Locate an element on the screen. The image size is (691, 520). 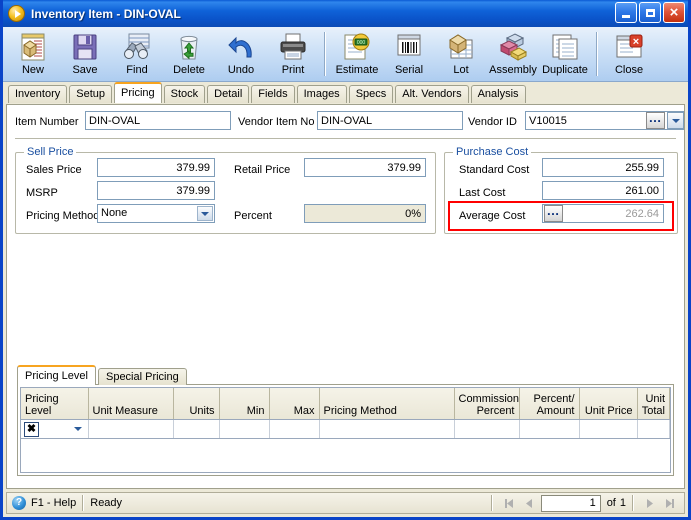
standard-cost-input: 255.99 is located at coordinates (603, 167).